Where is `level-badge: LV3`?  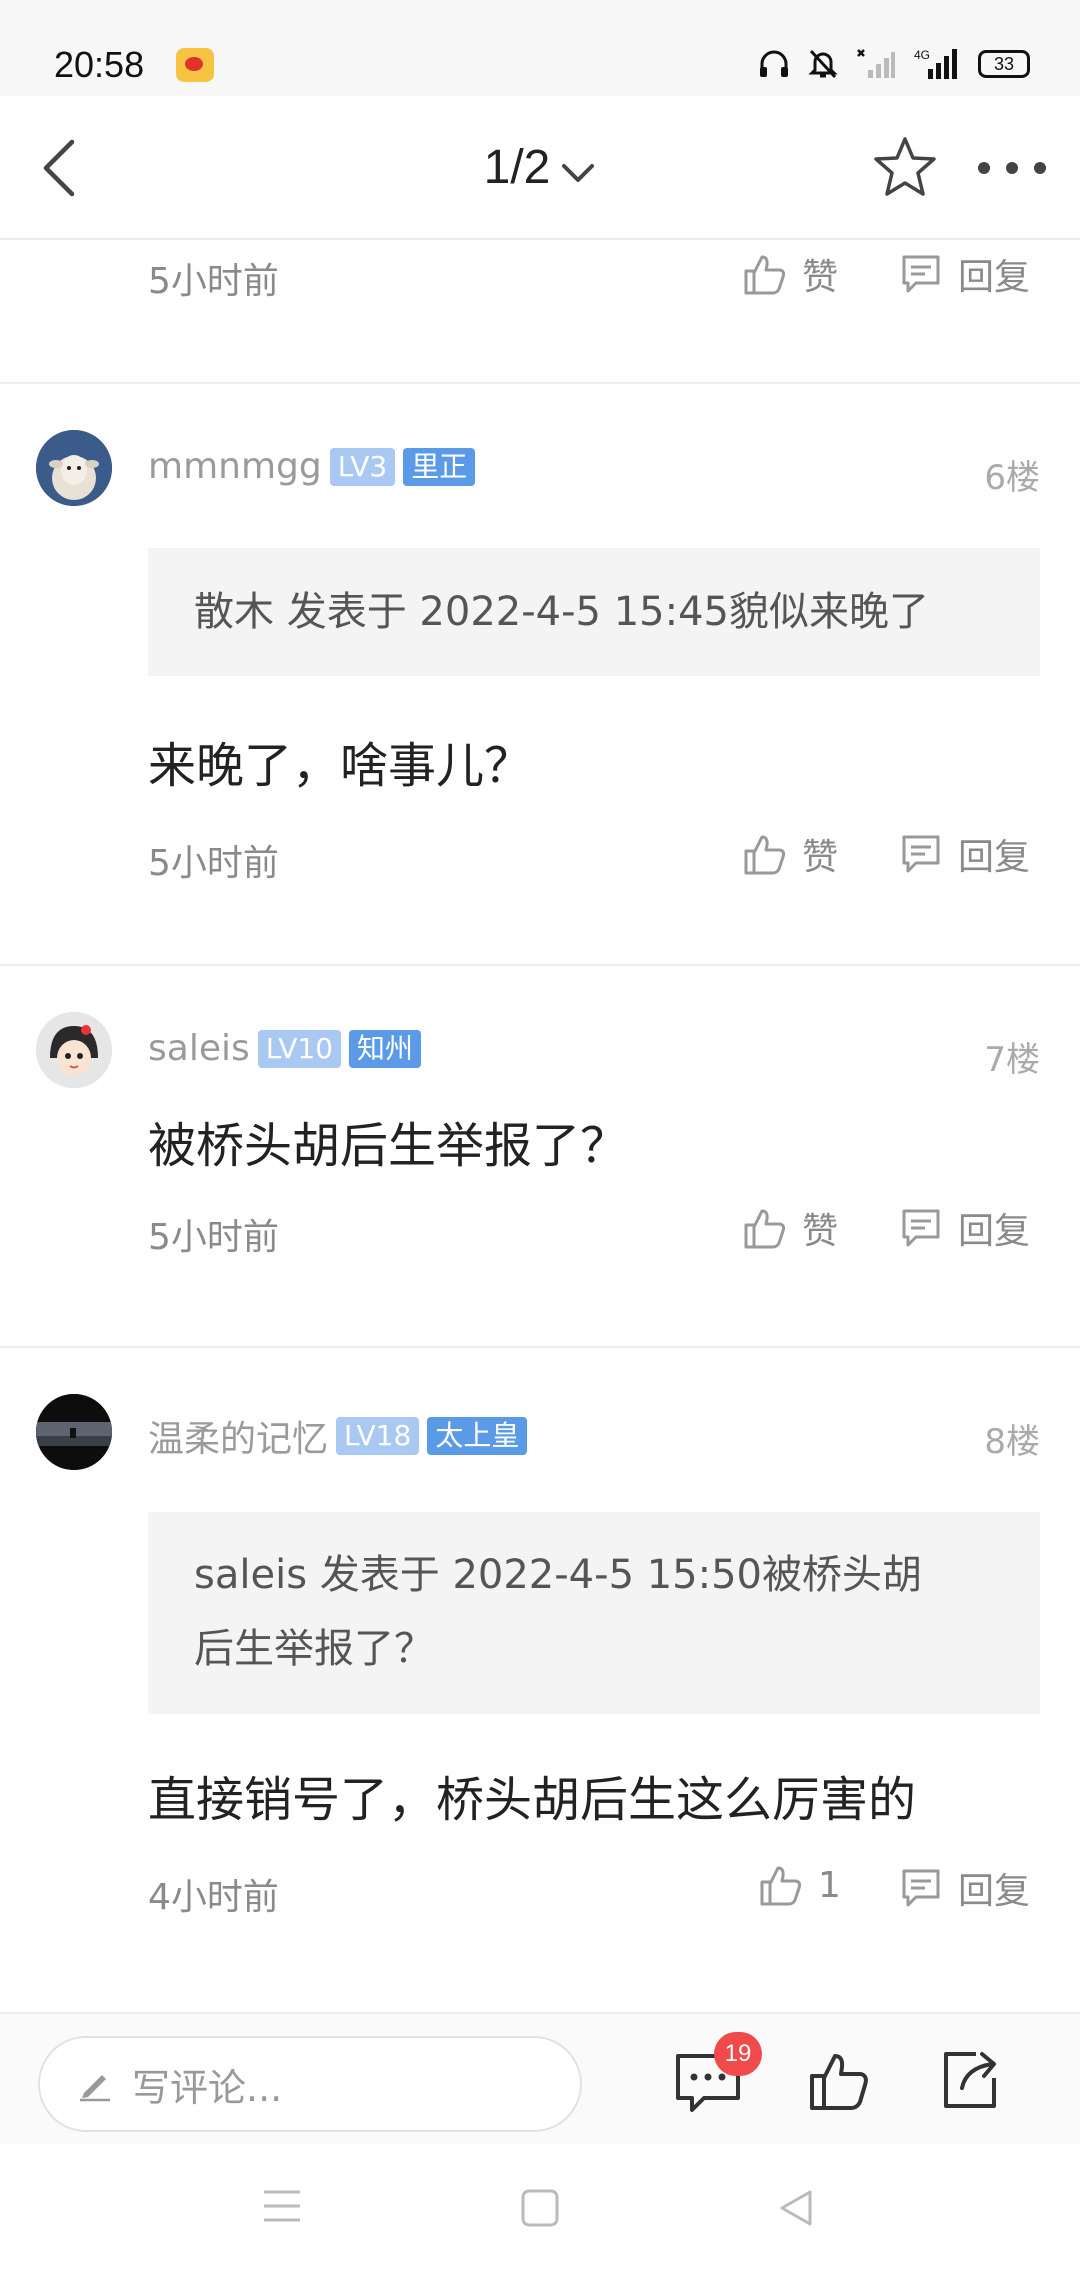 level-badge: LV3 is located at coordinates (362, 466).